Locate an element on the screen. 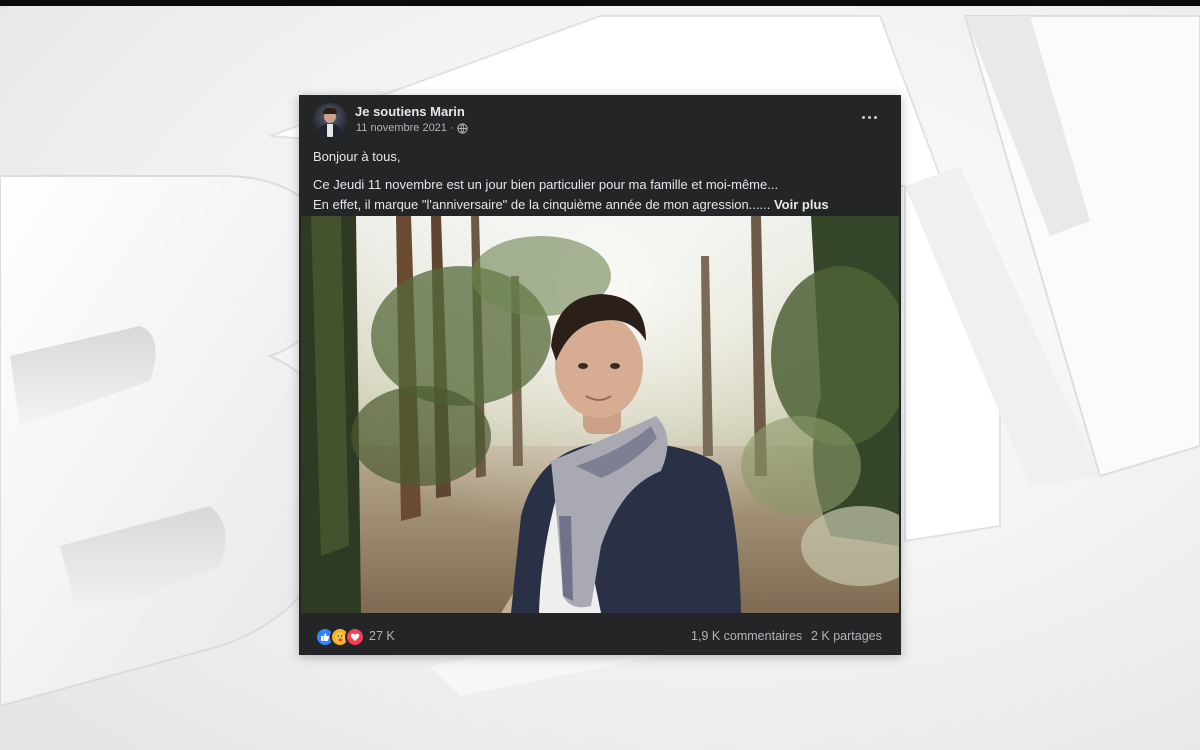 This screenshot has height=750, width=1200. post-meta: 11 novembre 2021 · is located at coordinates (412, 128).